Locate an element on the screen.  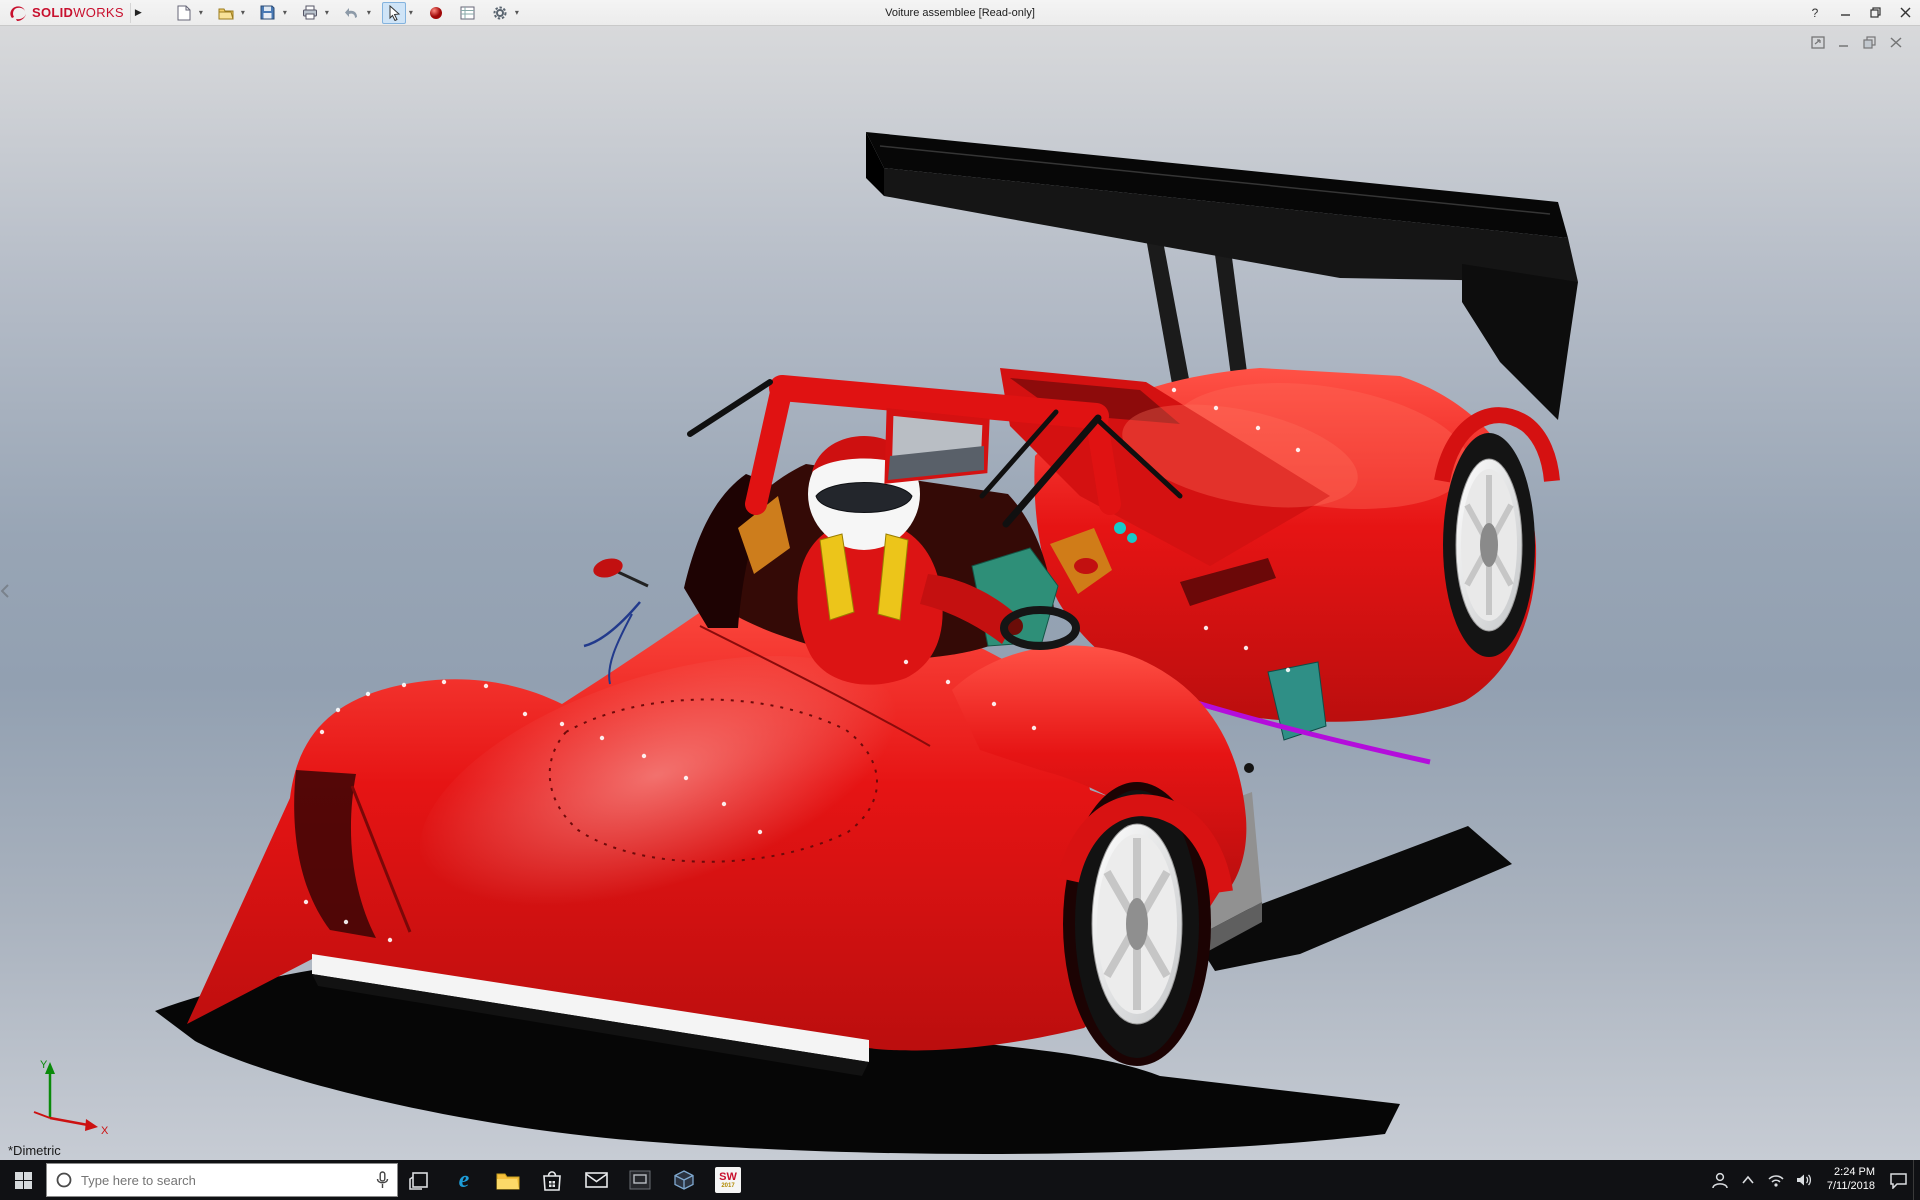
folder-icon is located at coordinates (508, 1181).